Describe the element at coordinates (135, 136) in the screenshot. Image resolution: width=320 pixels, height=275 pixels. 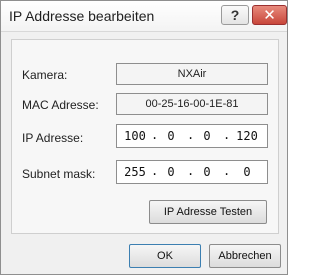
I see `ip-octet-1: 100` at that location.